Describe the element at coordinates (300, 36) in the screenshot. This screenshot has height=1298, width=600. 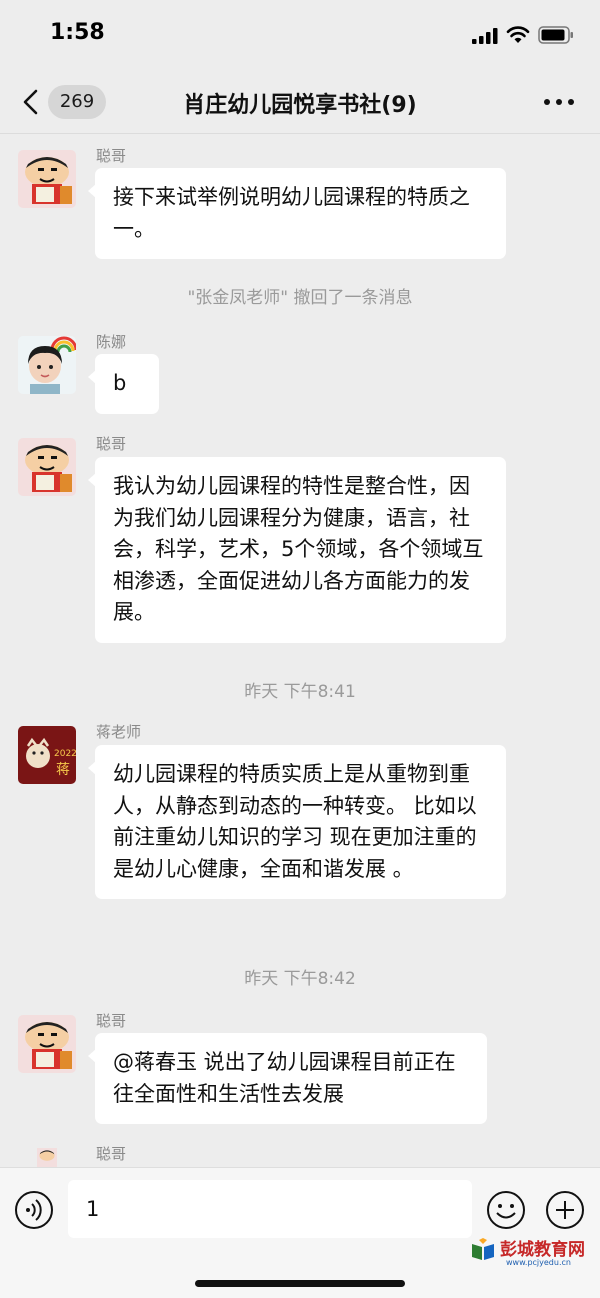
I see `status-bar: 1:58` at that location.